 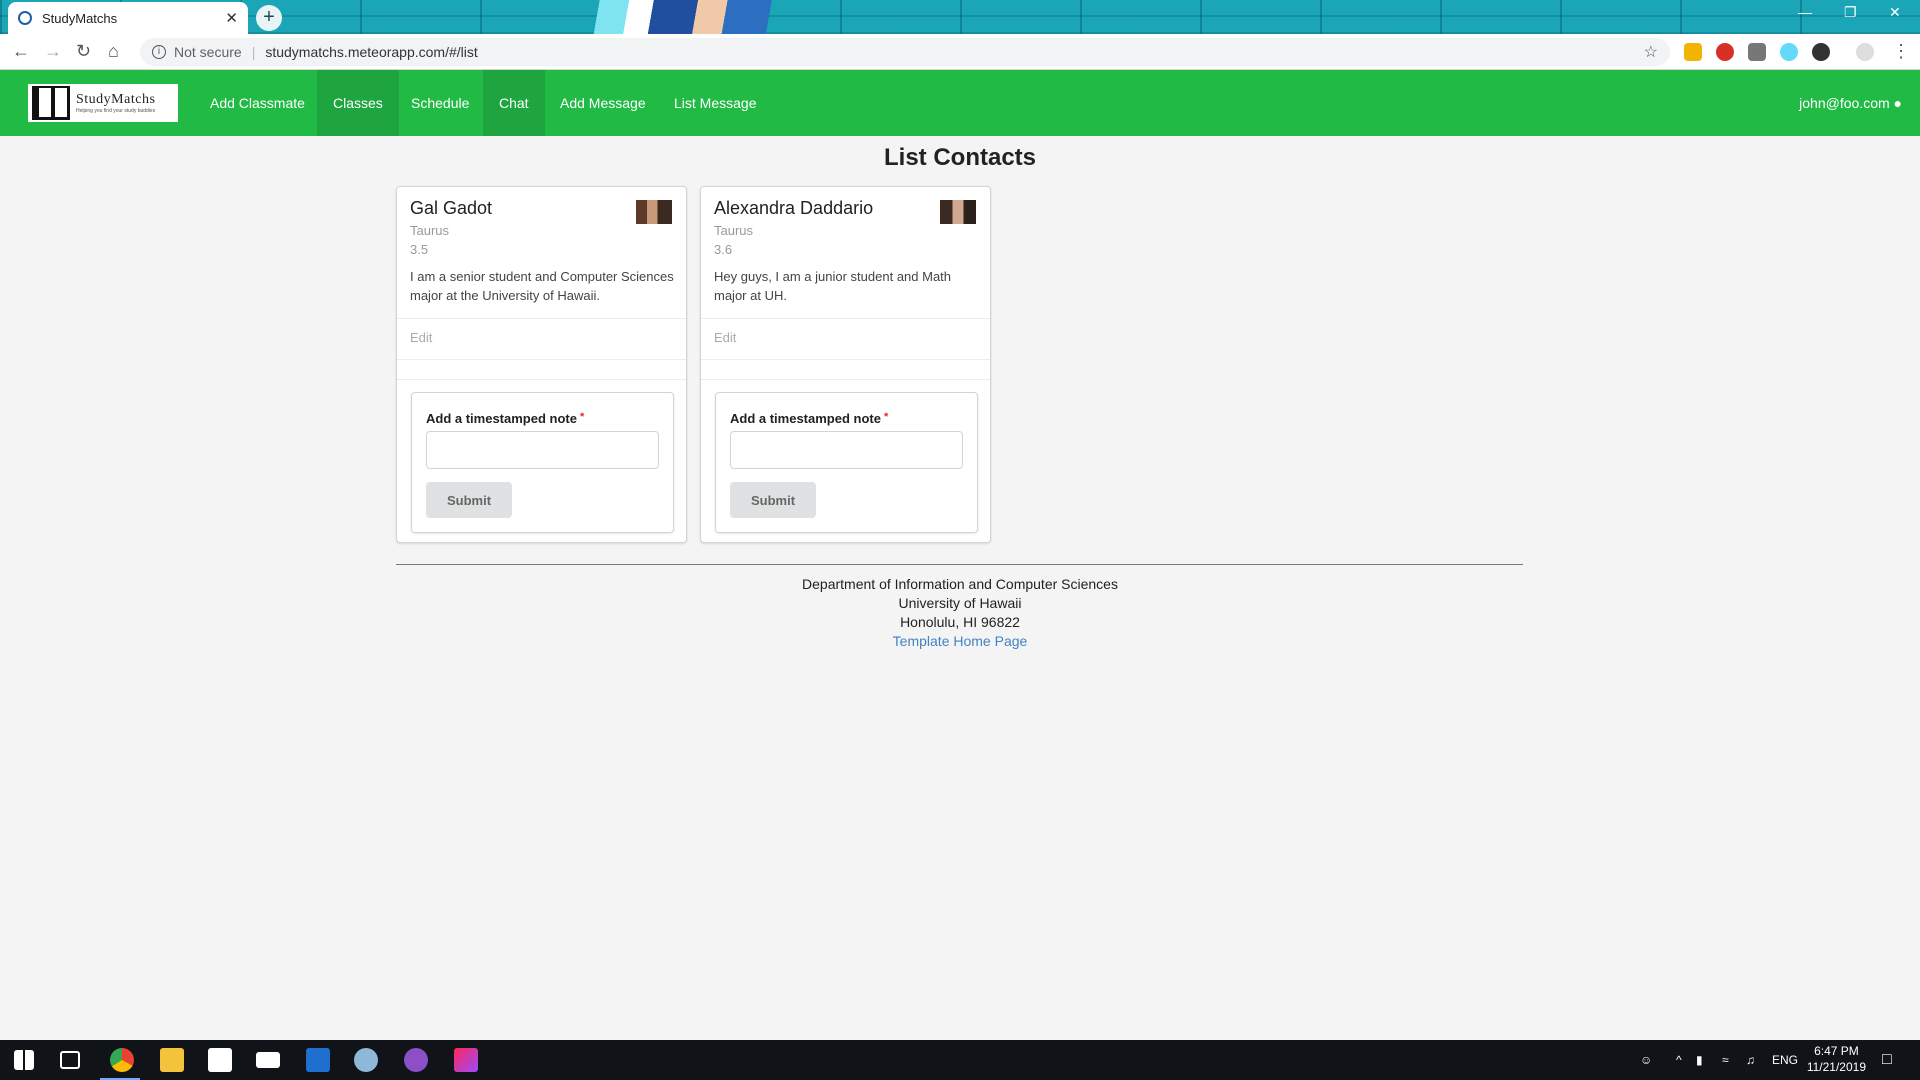 What do you see at coordinates (257, 103) in the screenshot?
I see `nav-add-classmate: Add Classmate` at bounding box center [257, 103].